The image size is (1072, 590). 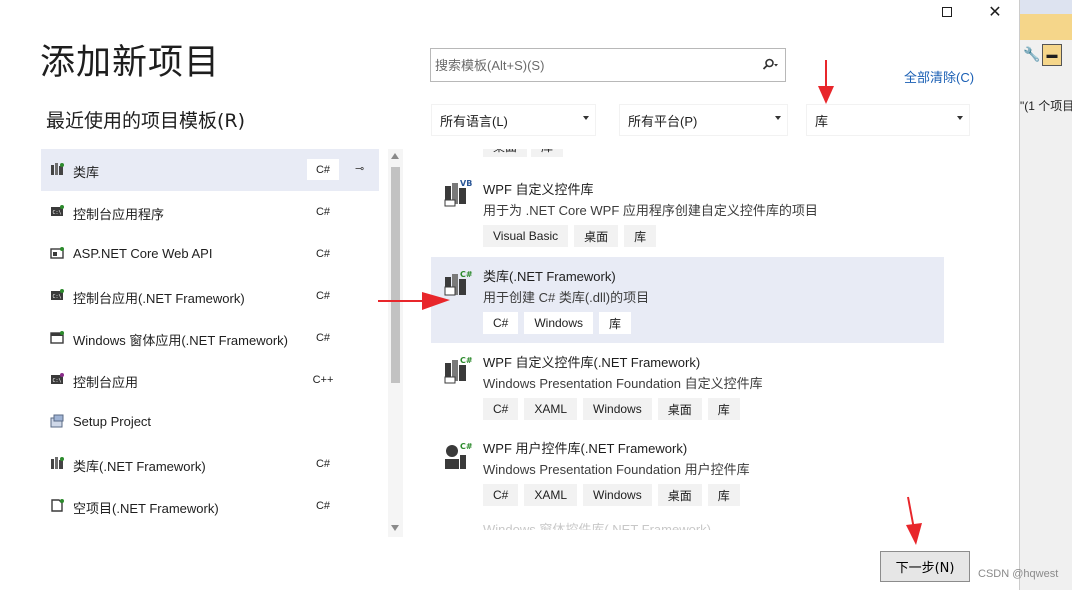 I want to click on recent-item: 空项目(.NET Framework) C#, so click(x=210, y=506).